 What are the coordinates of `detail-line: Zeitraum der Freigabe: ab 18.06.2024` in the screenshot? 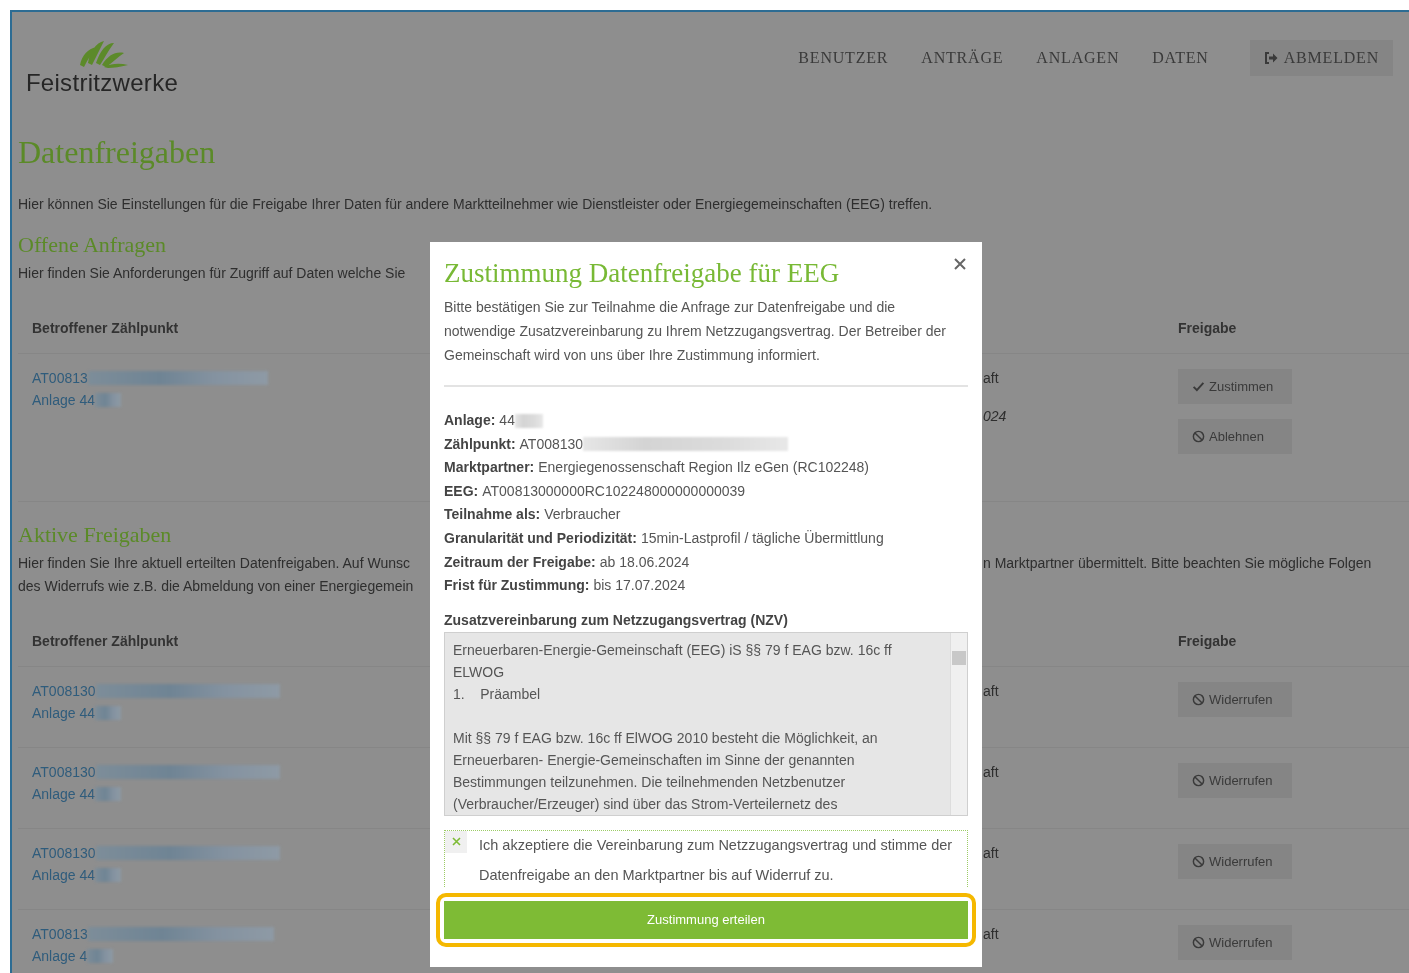 It's located at (567, 562).